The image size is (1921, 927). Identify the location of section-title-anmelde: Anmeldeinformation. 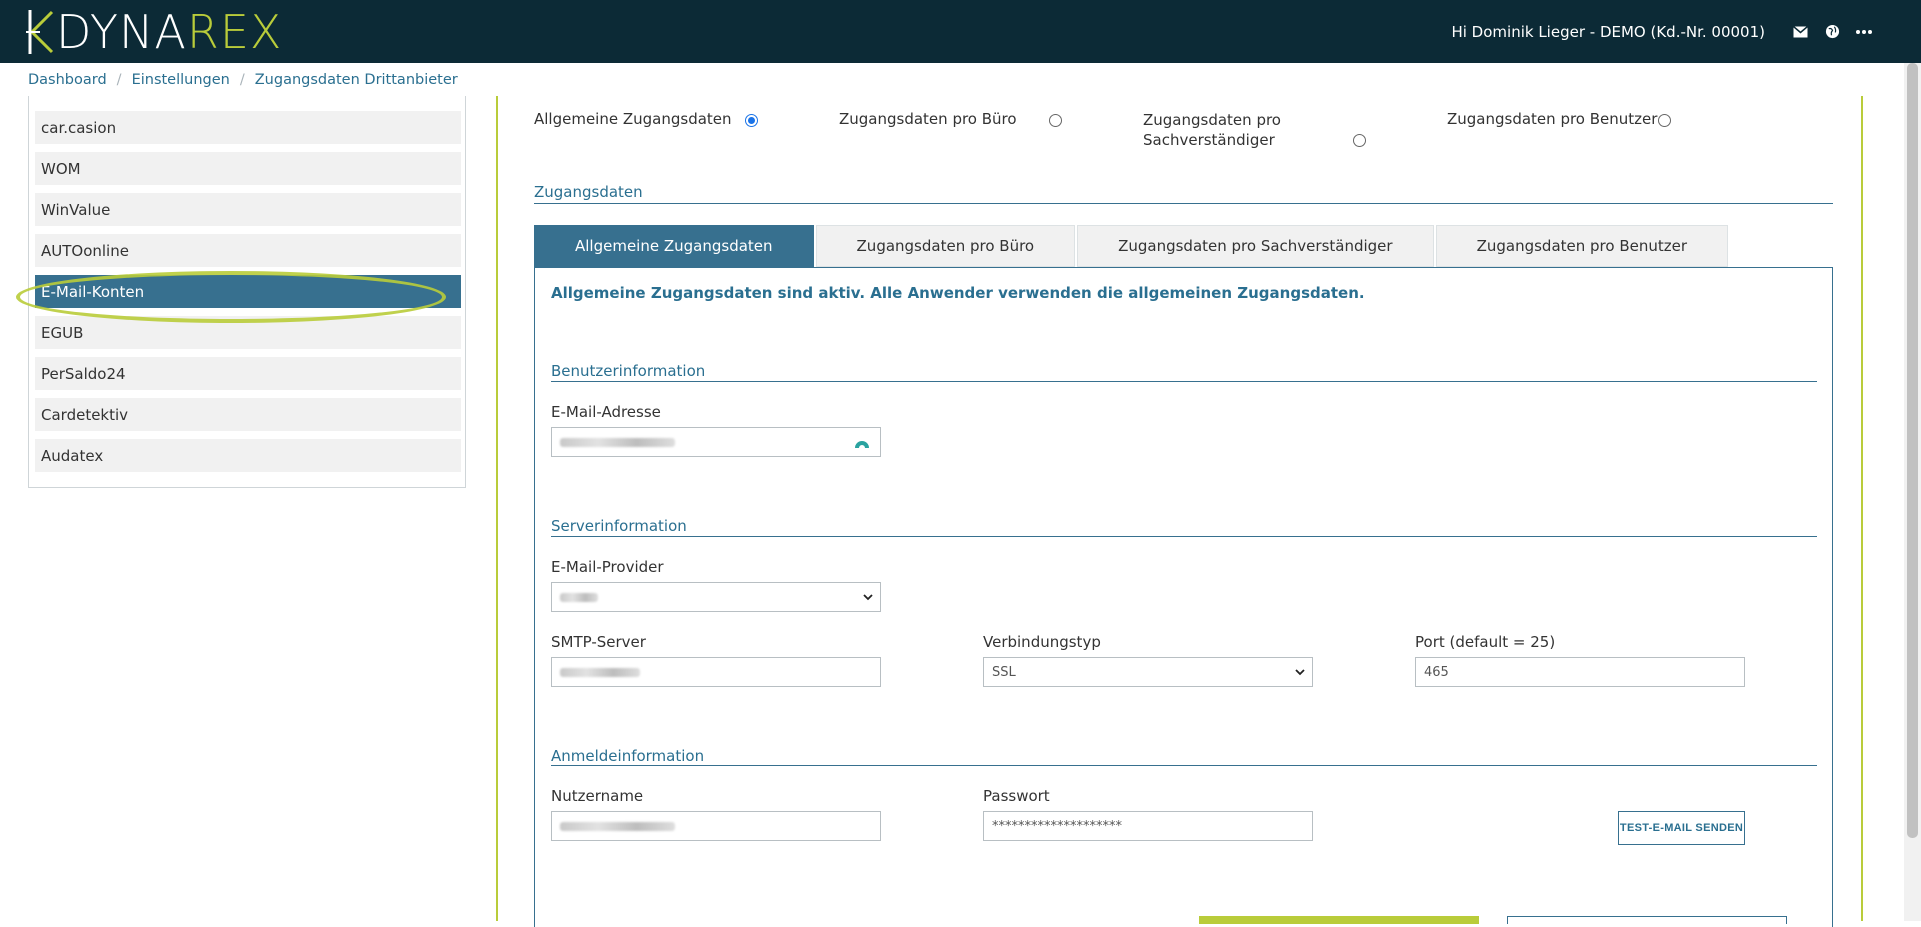
(628, 756).